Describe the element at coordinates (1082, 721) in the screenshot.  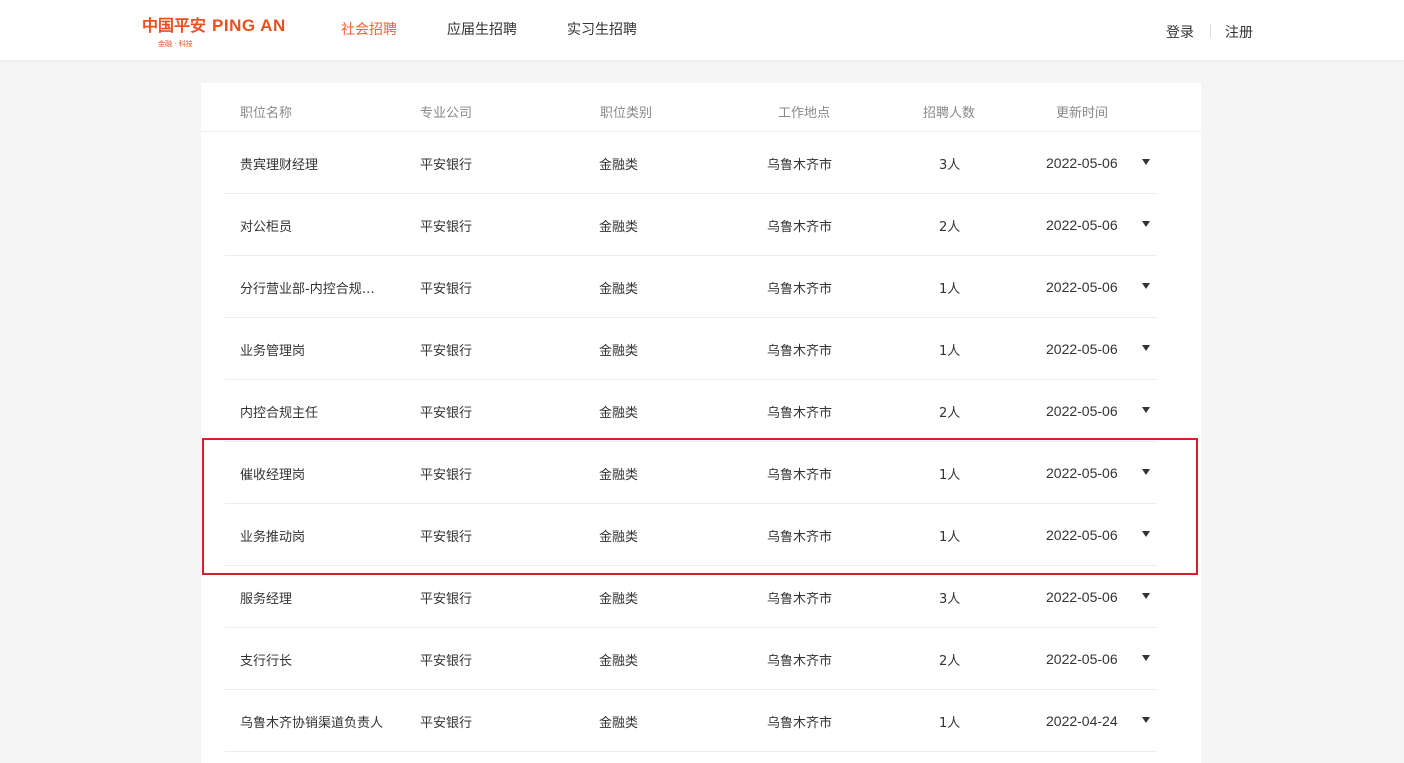
I see `job-updated-date: 2022-04-24` at that location.